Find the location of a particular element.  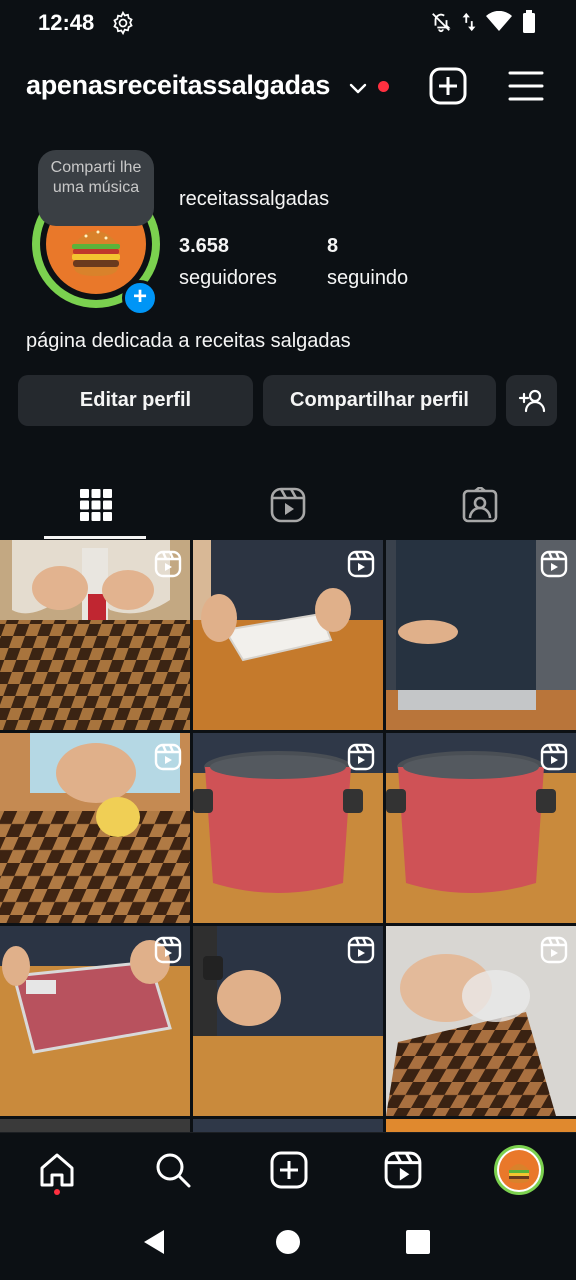

home-icon is located at coordinates (57, 1170).